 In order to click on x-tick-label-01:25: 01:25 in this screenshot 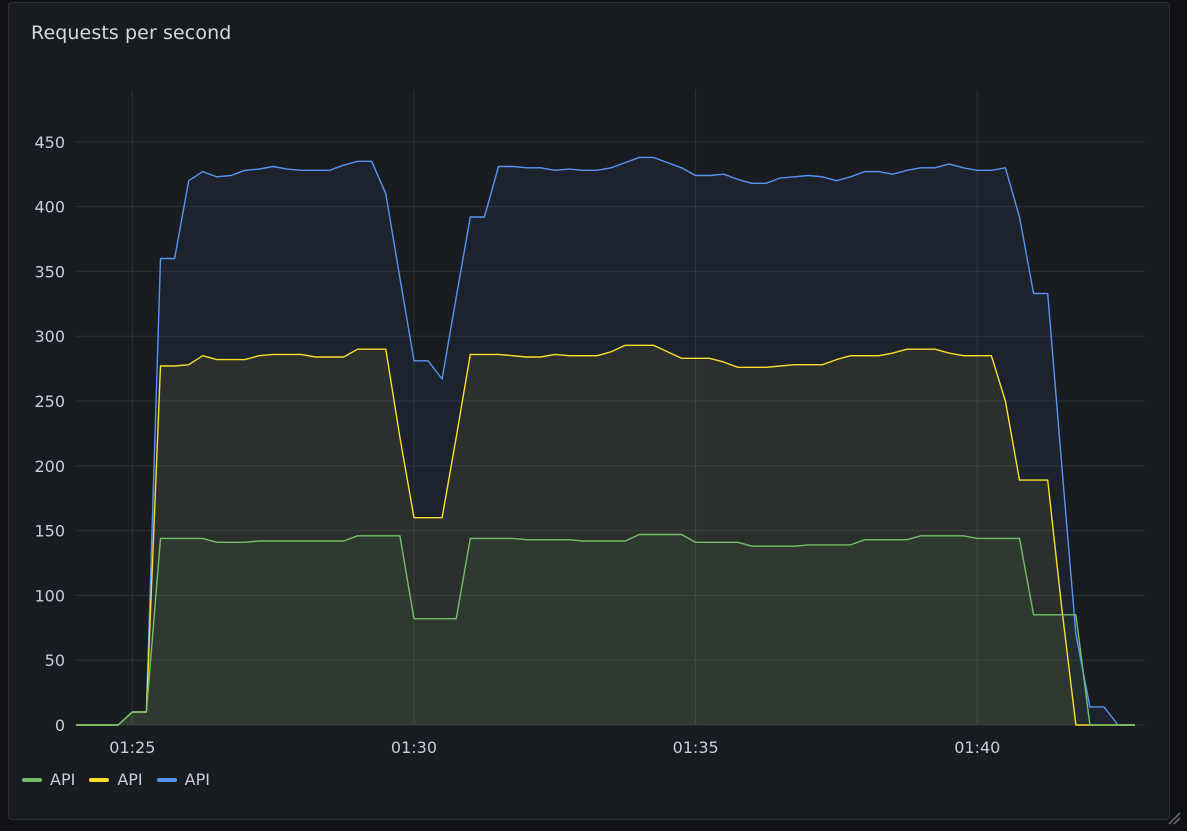, I will do `click(132, 747)`.